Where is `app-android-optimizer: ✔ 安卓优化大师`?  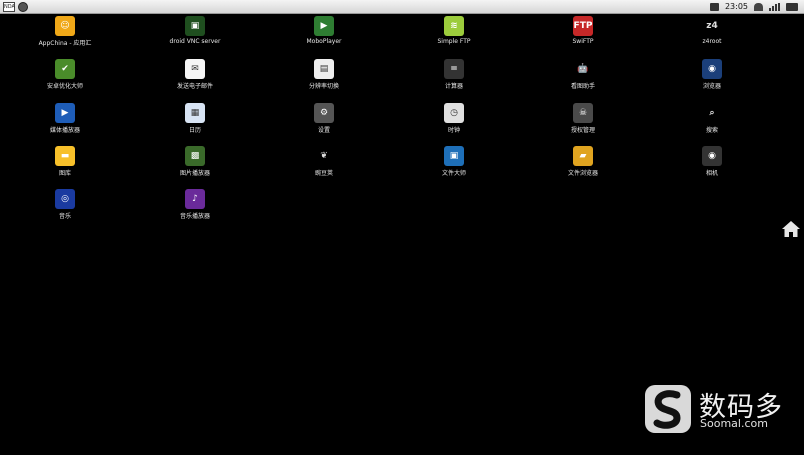
app-android-optimizer: ✔ 安卓优化大师 is located at coordinates (65, 78).